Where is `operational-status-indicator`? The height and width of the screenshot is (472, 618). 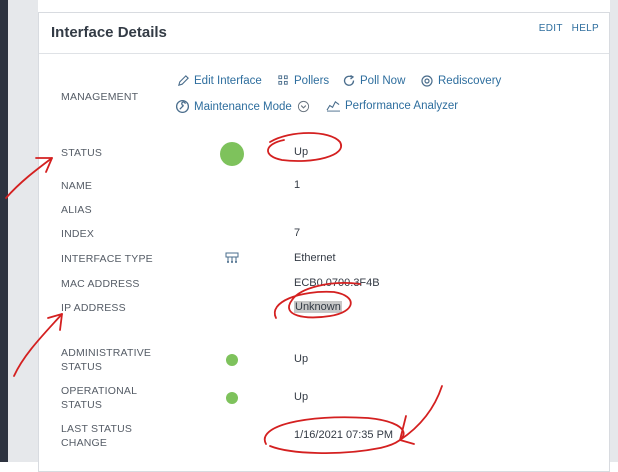 operational-status-indicator is located at coordinates (232, 398).